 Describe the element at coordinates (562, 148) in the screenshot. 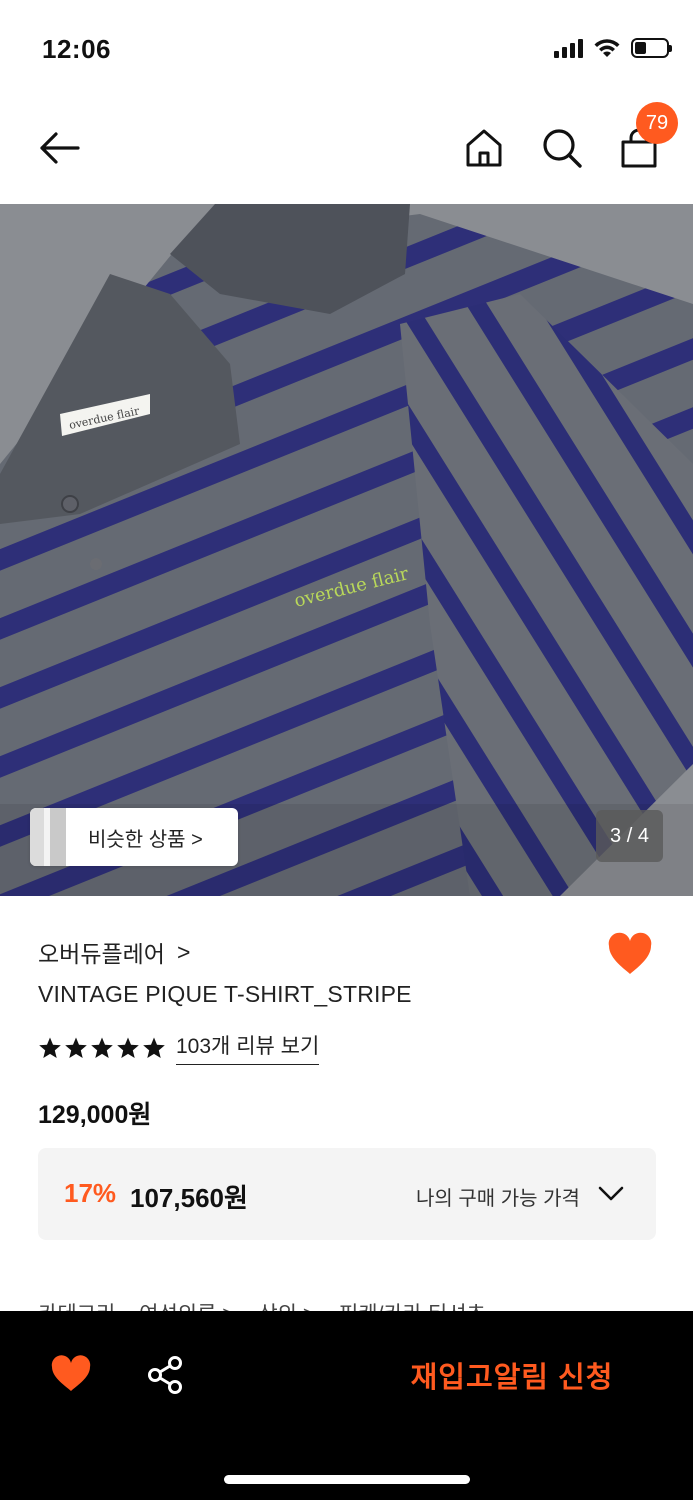

I see `search-icon` at that location.